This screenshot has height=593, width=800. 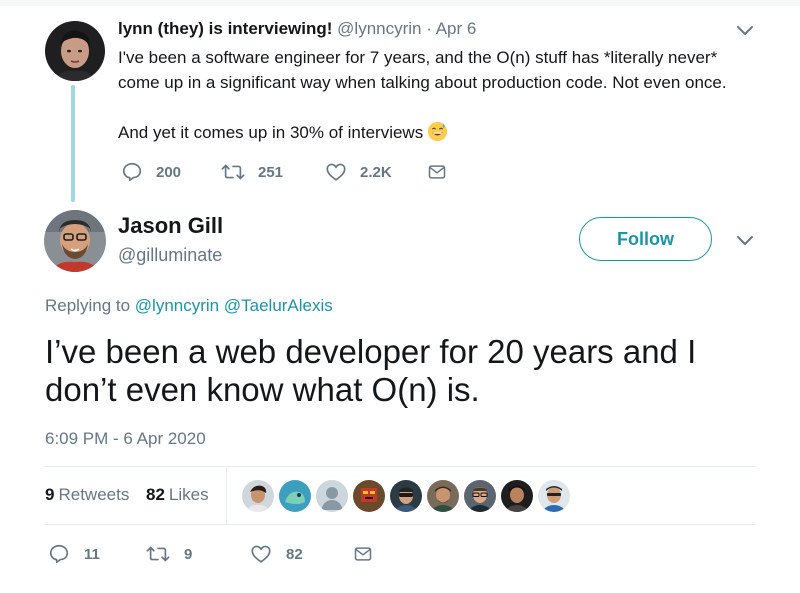 I want to click on parent-text-line-last: And yet it comes up in 30% of interviews, so click(x=448, y=132).